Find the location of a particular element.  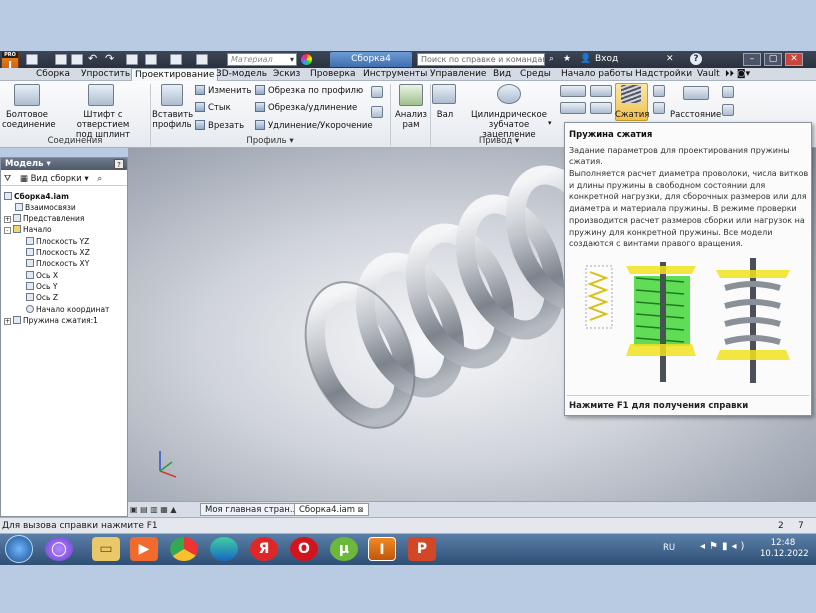

project-icon is located at coordinates (202, 59).